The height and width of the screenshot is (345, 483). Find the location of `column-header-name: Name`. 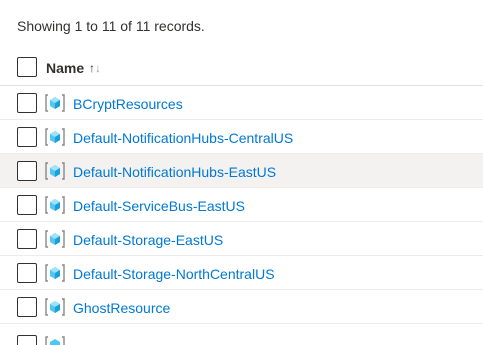

column-header-name: Name is located at coordinates (65, 68).